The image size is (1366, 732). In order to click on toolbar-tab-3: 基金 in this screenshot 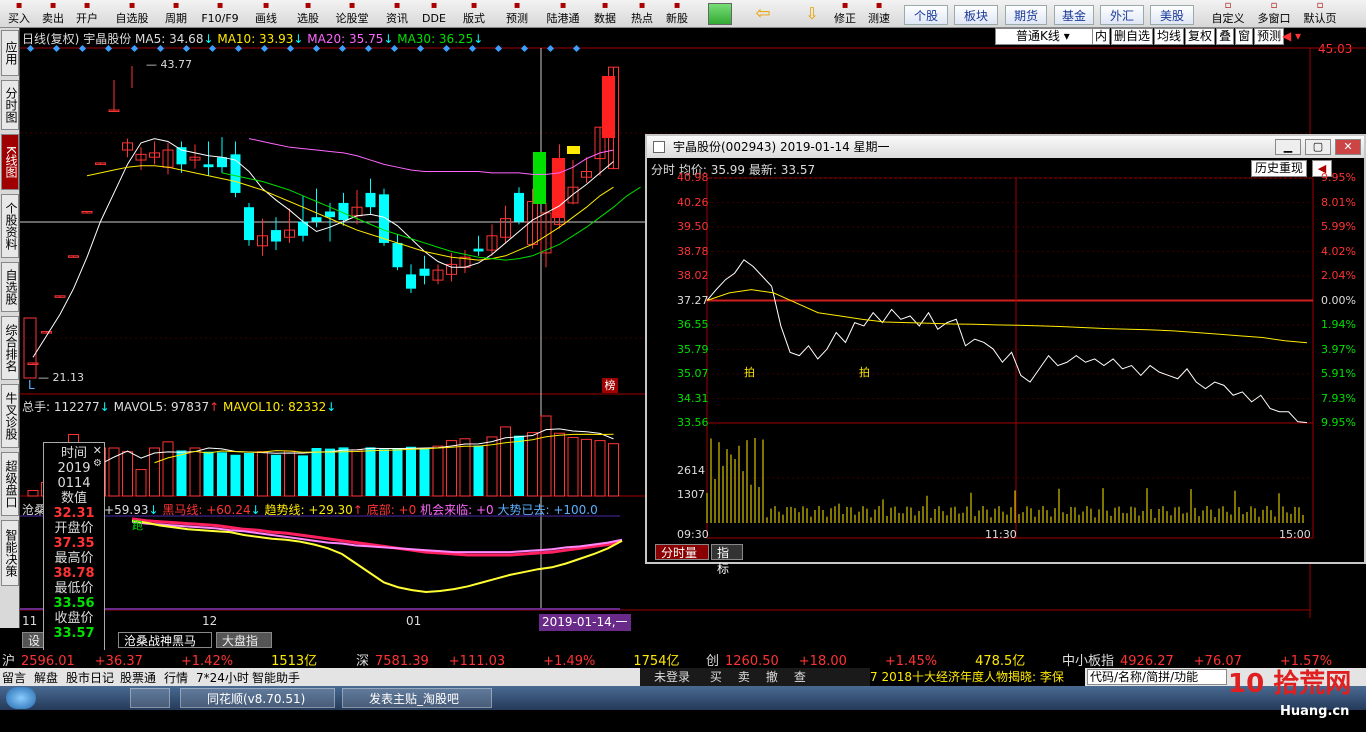, I will do `click(1074, 15)`.